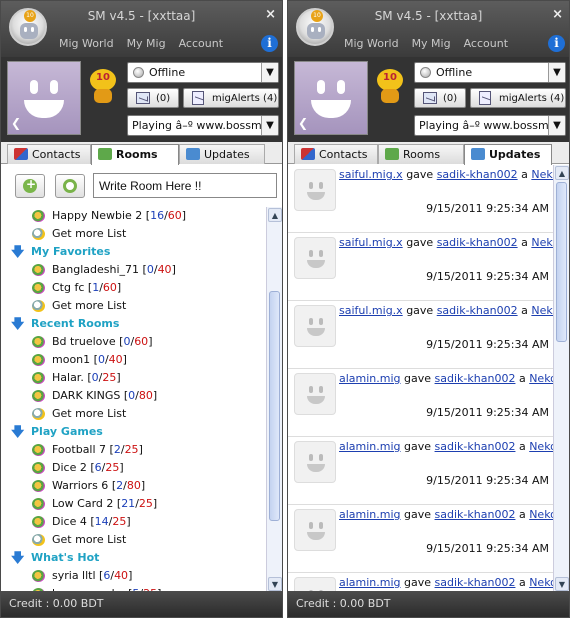  Describe the element at coordinates (133, 576) in the screenshot. I see `room-item: syria lltl [6/40]` at that location.